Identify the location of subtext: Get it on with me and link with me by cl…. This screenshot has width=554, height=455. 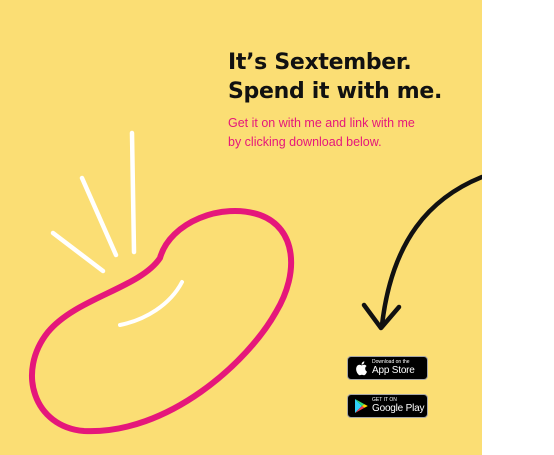
(321, 133).